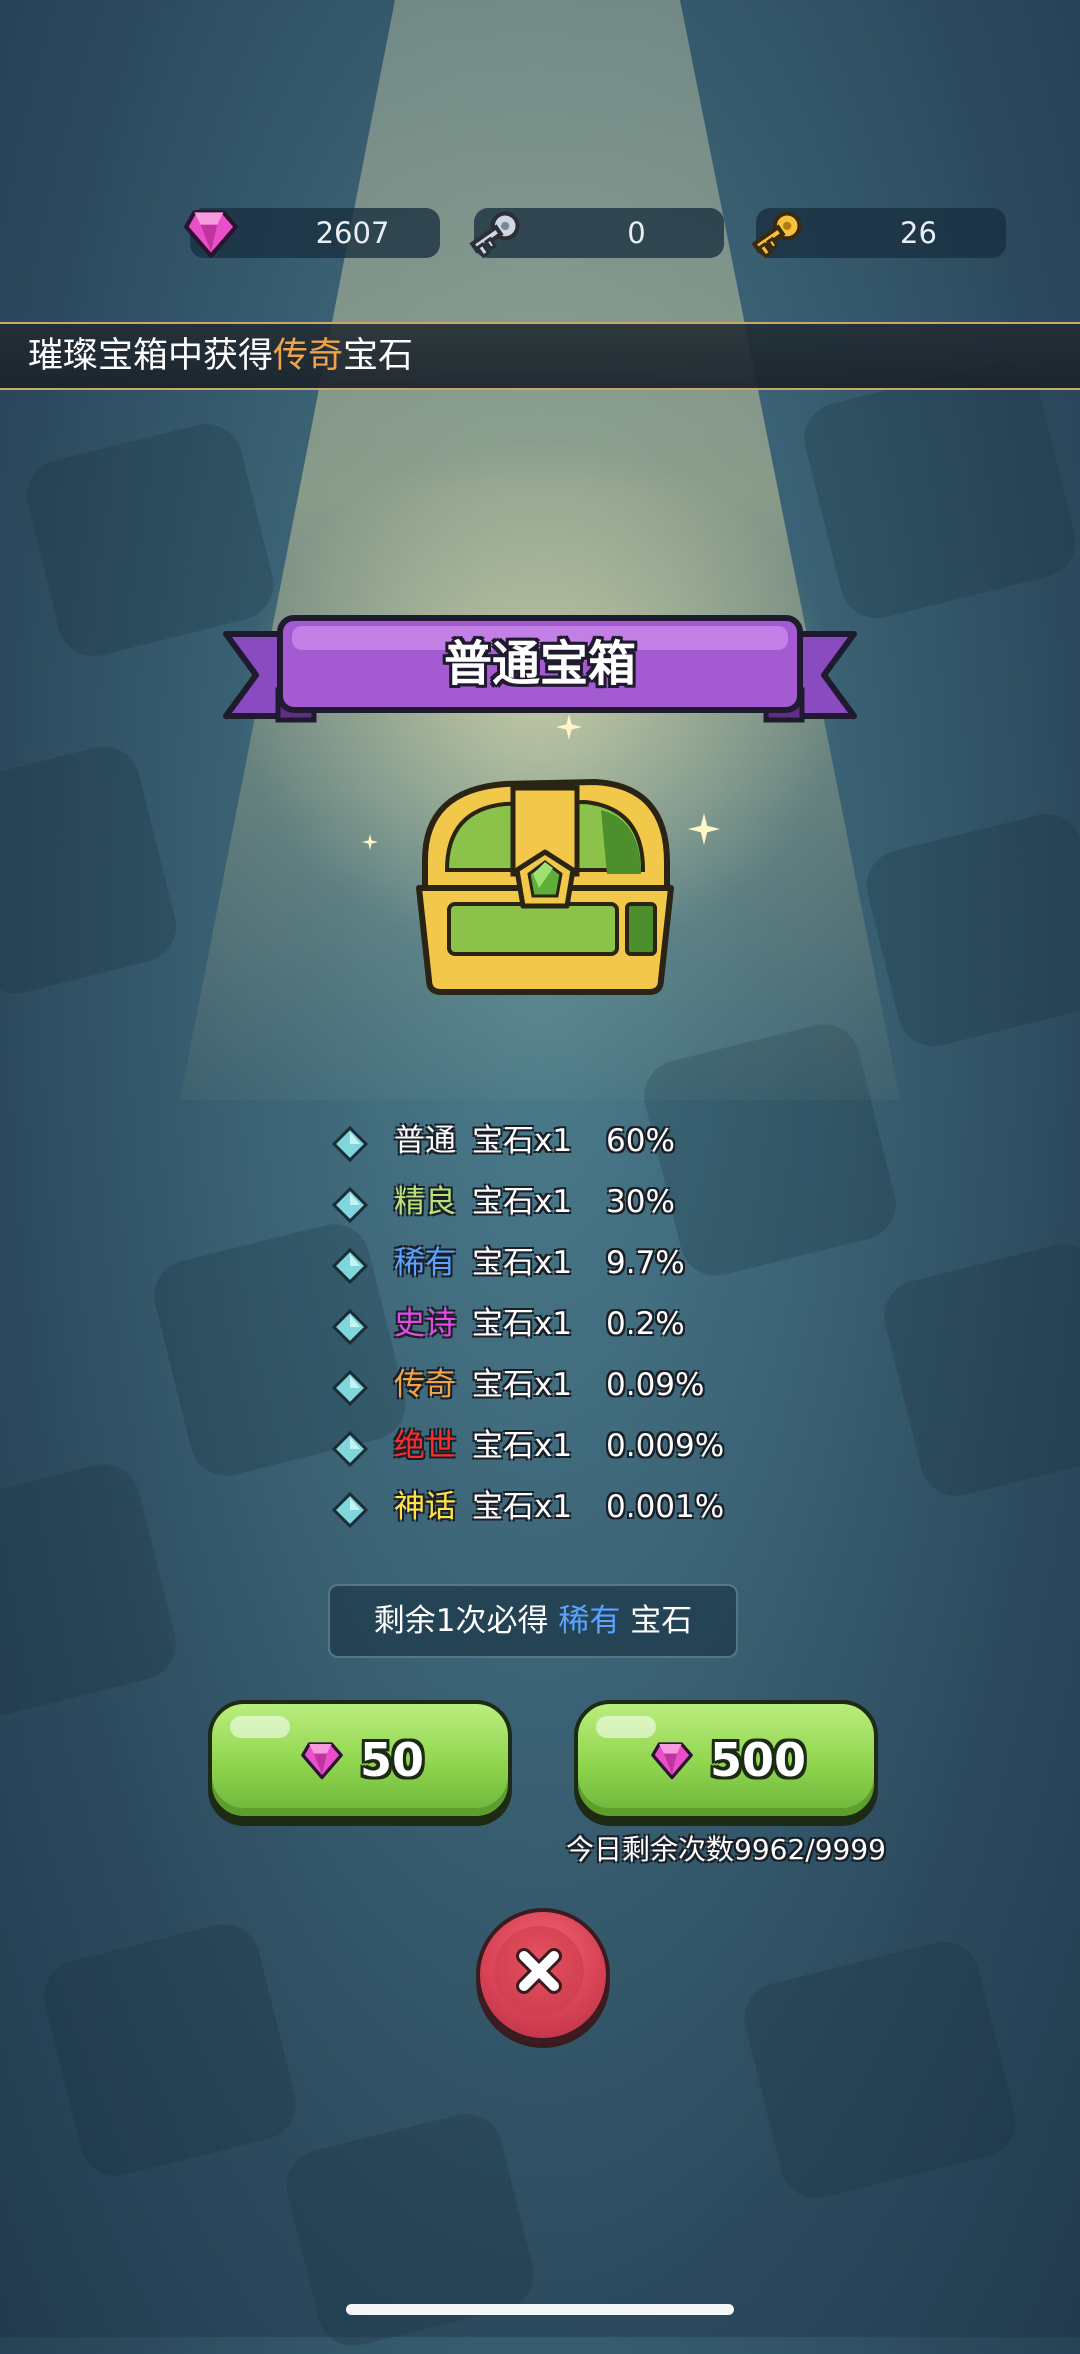  I want to click on odds-row: 史诗 宝石x1 0.2%, so click(572, 1327).